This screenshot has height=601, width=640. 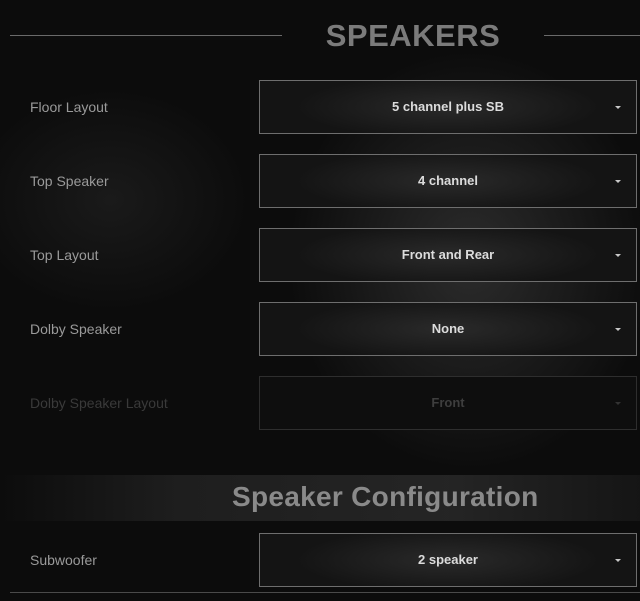 I want to click on floor-layout-row: Floor Layout 5 channel plus SB, so click(x=320, y=108).